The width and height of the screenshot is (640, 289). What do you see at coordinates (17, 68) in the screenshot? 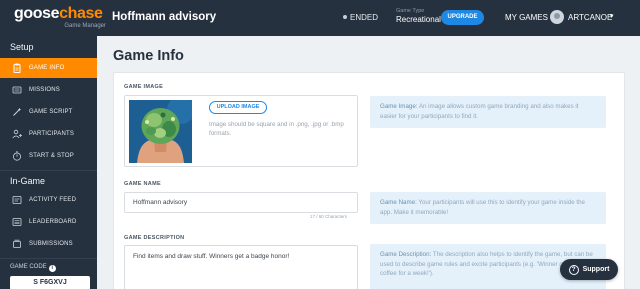
I see `clipboard-icon` at bounding box center [17, 68].